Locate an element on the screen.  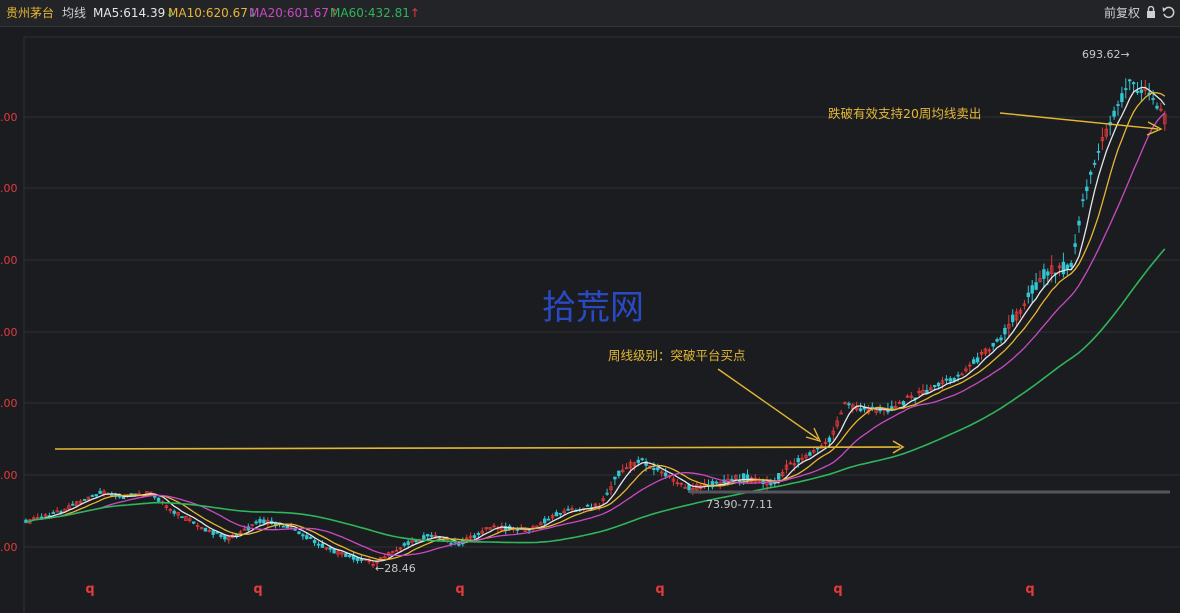
indicator-selector: 均线 is located at coordinates (74, 13).